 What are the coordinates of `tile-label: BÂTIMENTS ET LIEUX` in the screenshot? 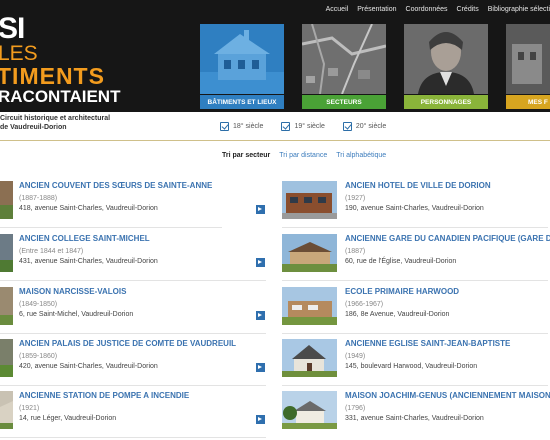 It's located at (242, 102).